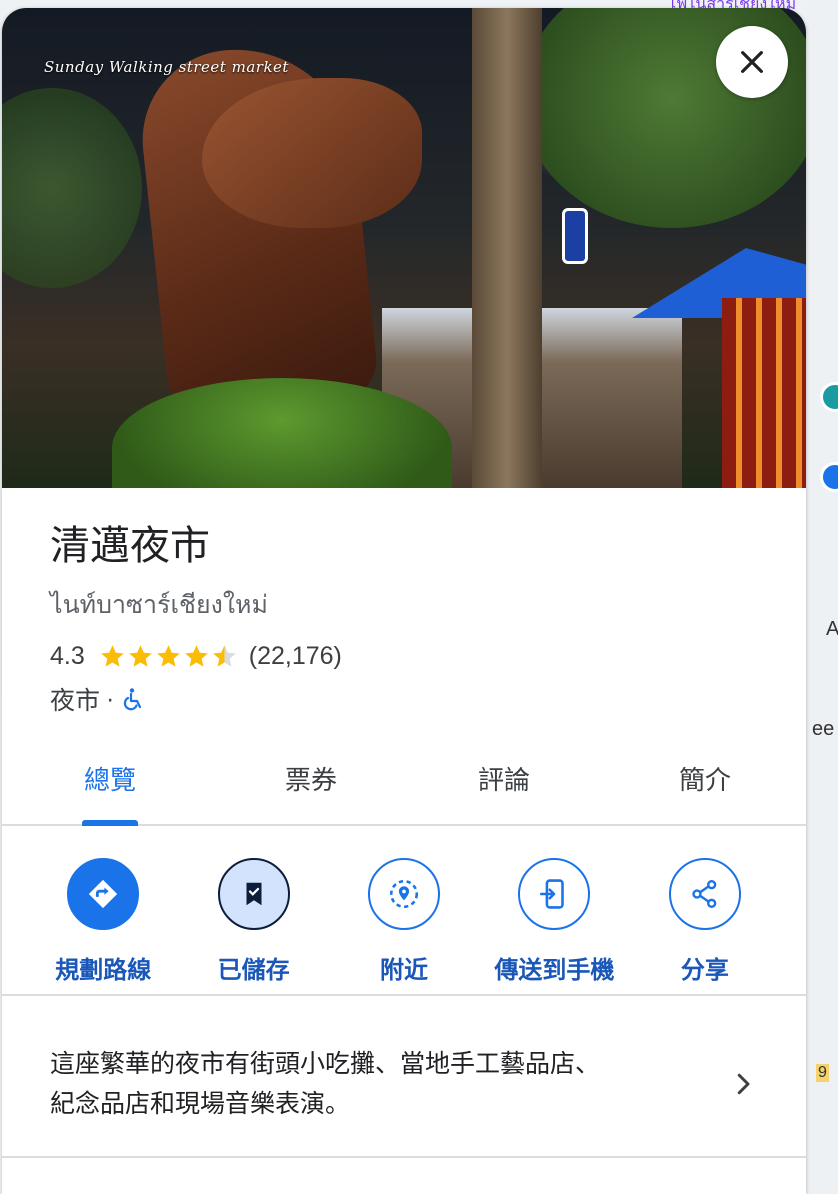 Image resolution: width=838 pixels, height=1194 pixels. I want to click on map-label-9: 9, so click(822, 1073).